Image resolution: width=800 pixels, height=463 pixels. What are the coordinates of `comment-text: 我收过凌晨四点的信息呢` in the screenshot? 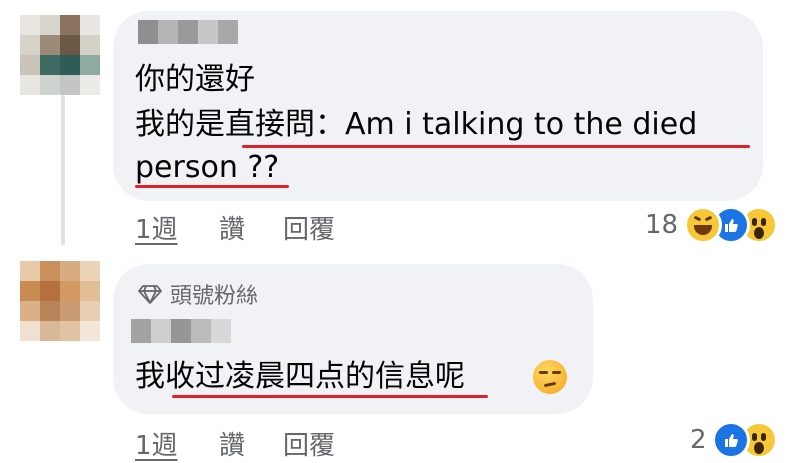 It's located at (300, 376).